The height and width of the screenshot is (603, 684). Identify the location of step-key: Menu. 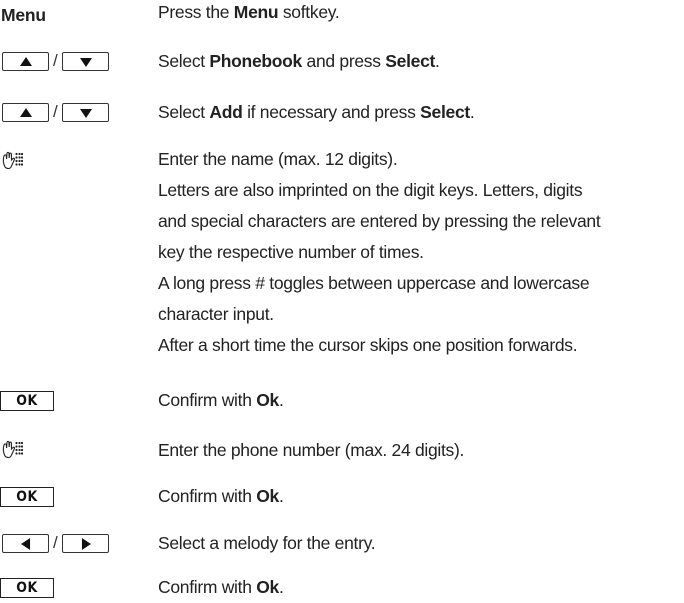
(75, 17).